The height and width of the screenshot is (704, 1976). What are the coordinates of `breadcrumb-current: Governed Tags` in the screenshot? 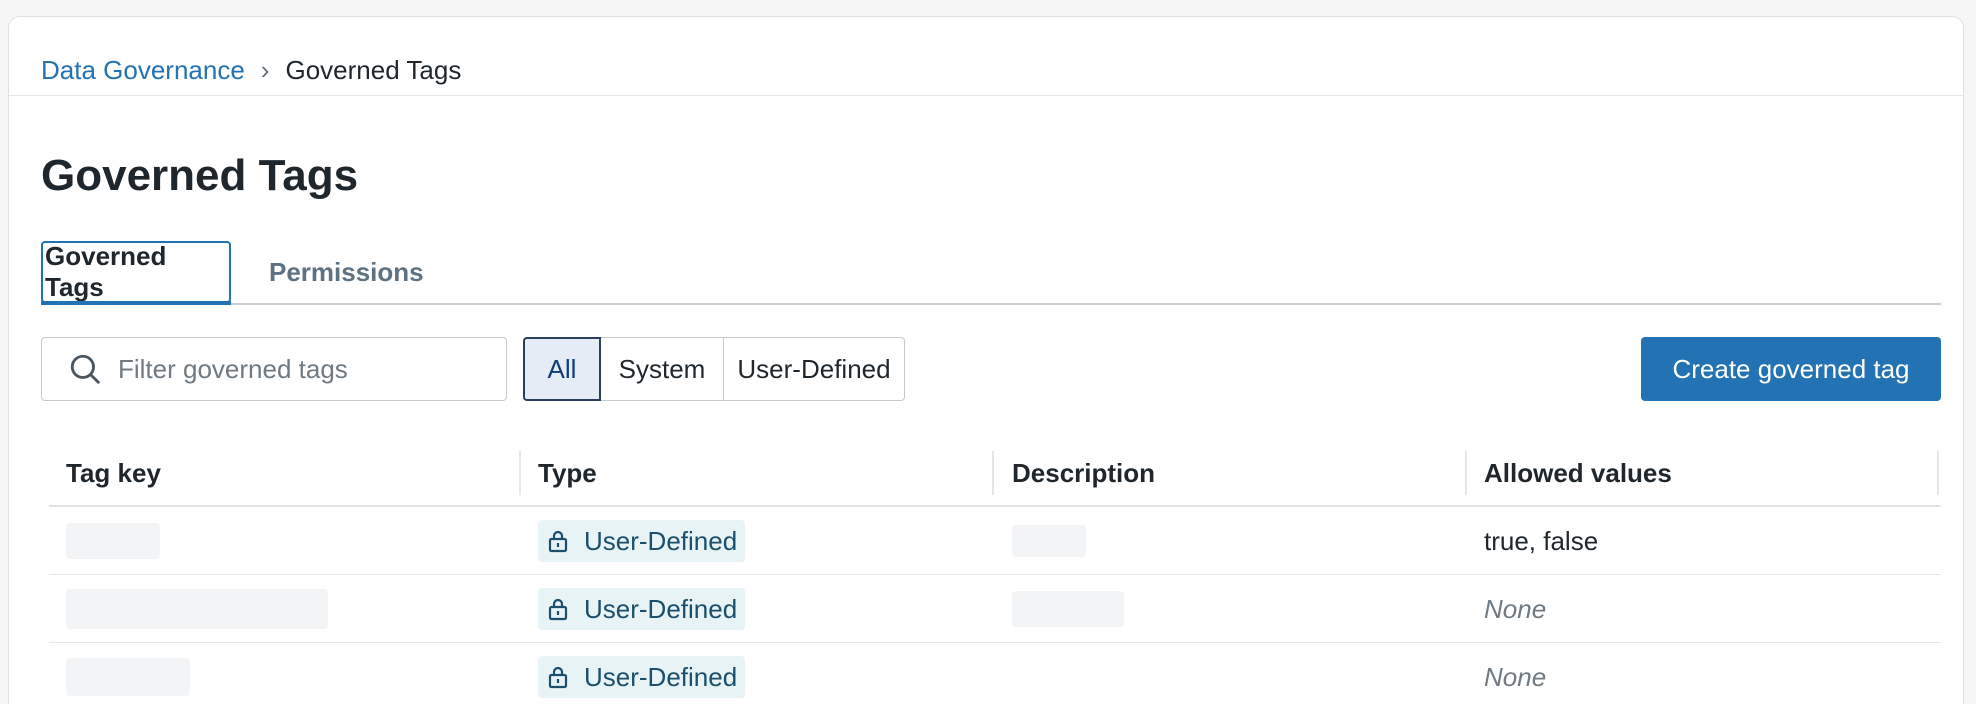 It's located at (373, 70).